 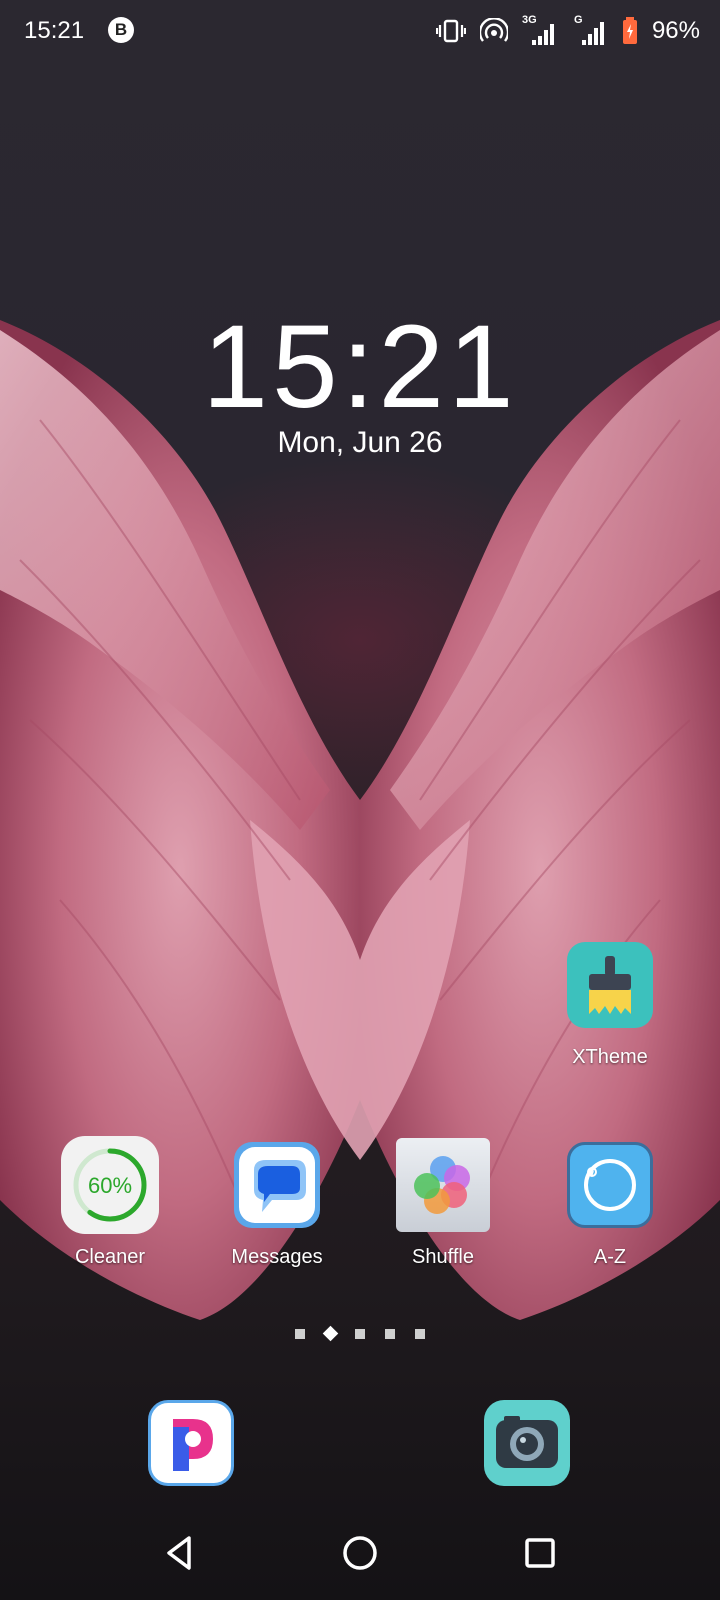 I want to click on app-label: A-Z, so click(x=610, y=1257).